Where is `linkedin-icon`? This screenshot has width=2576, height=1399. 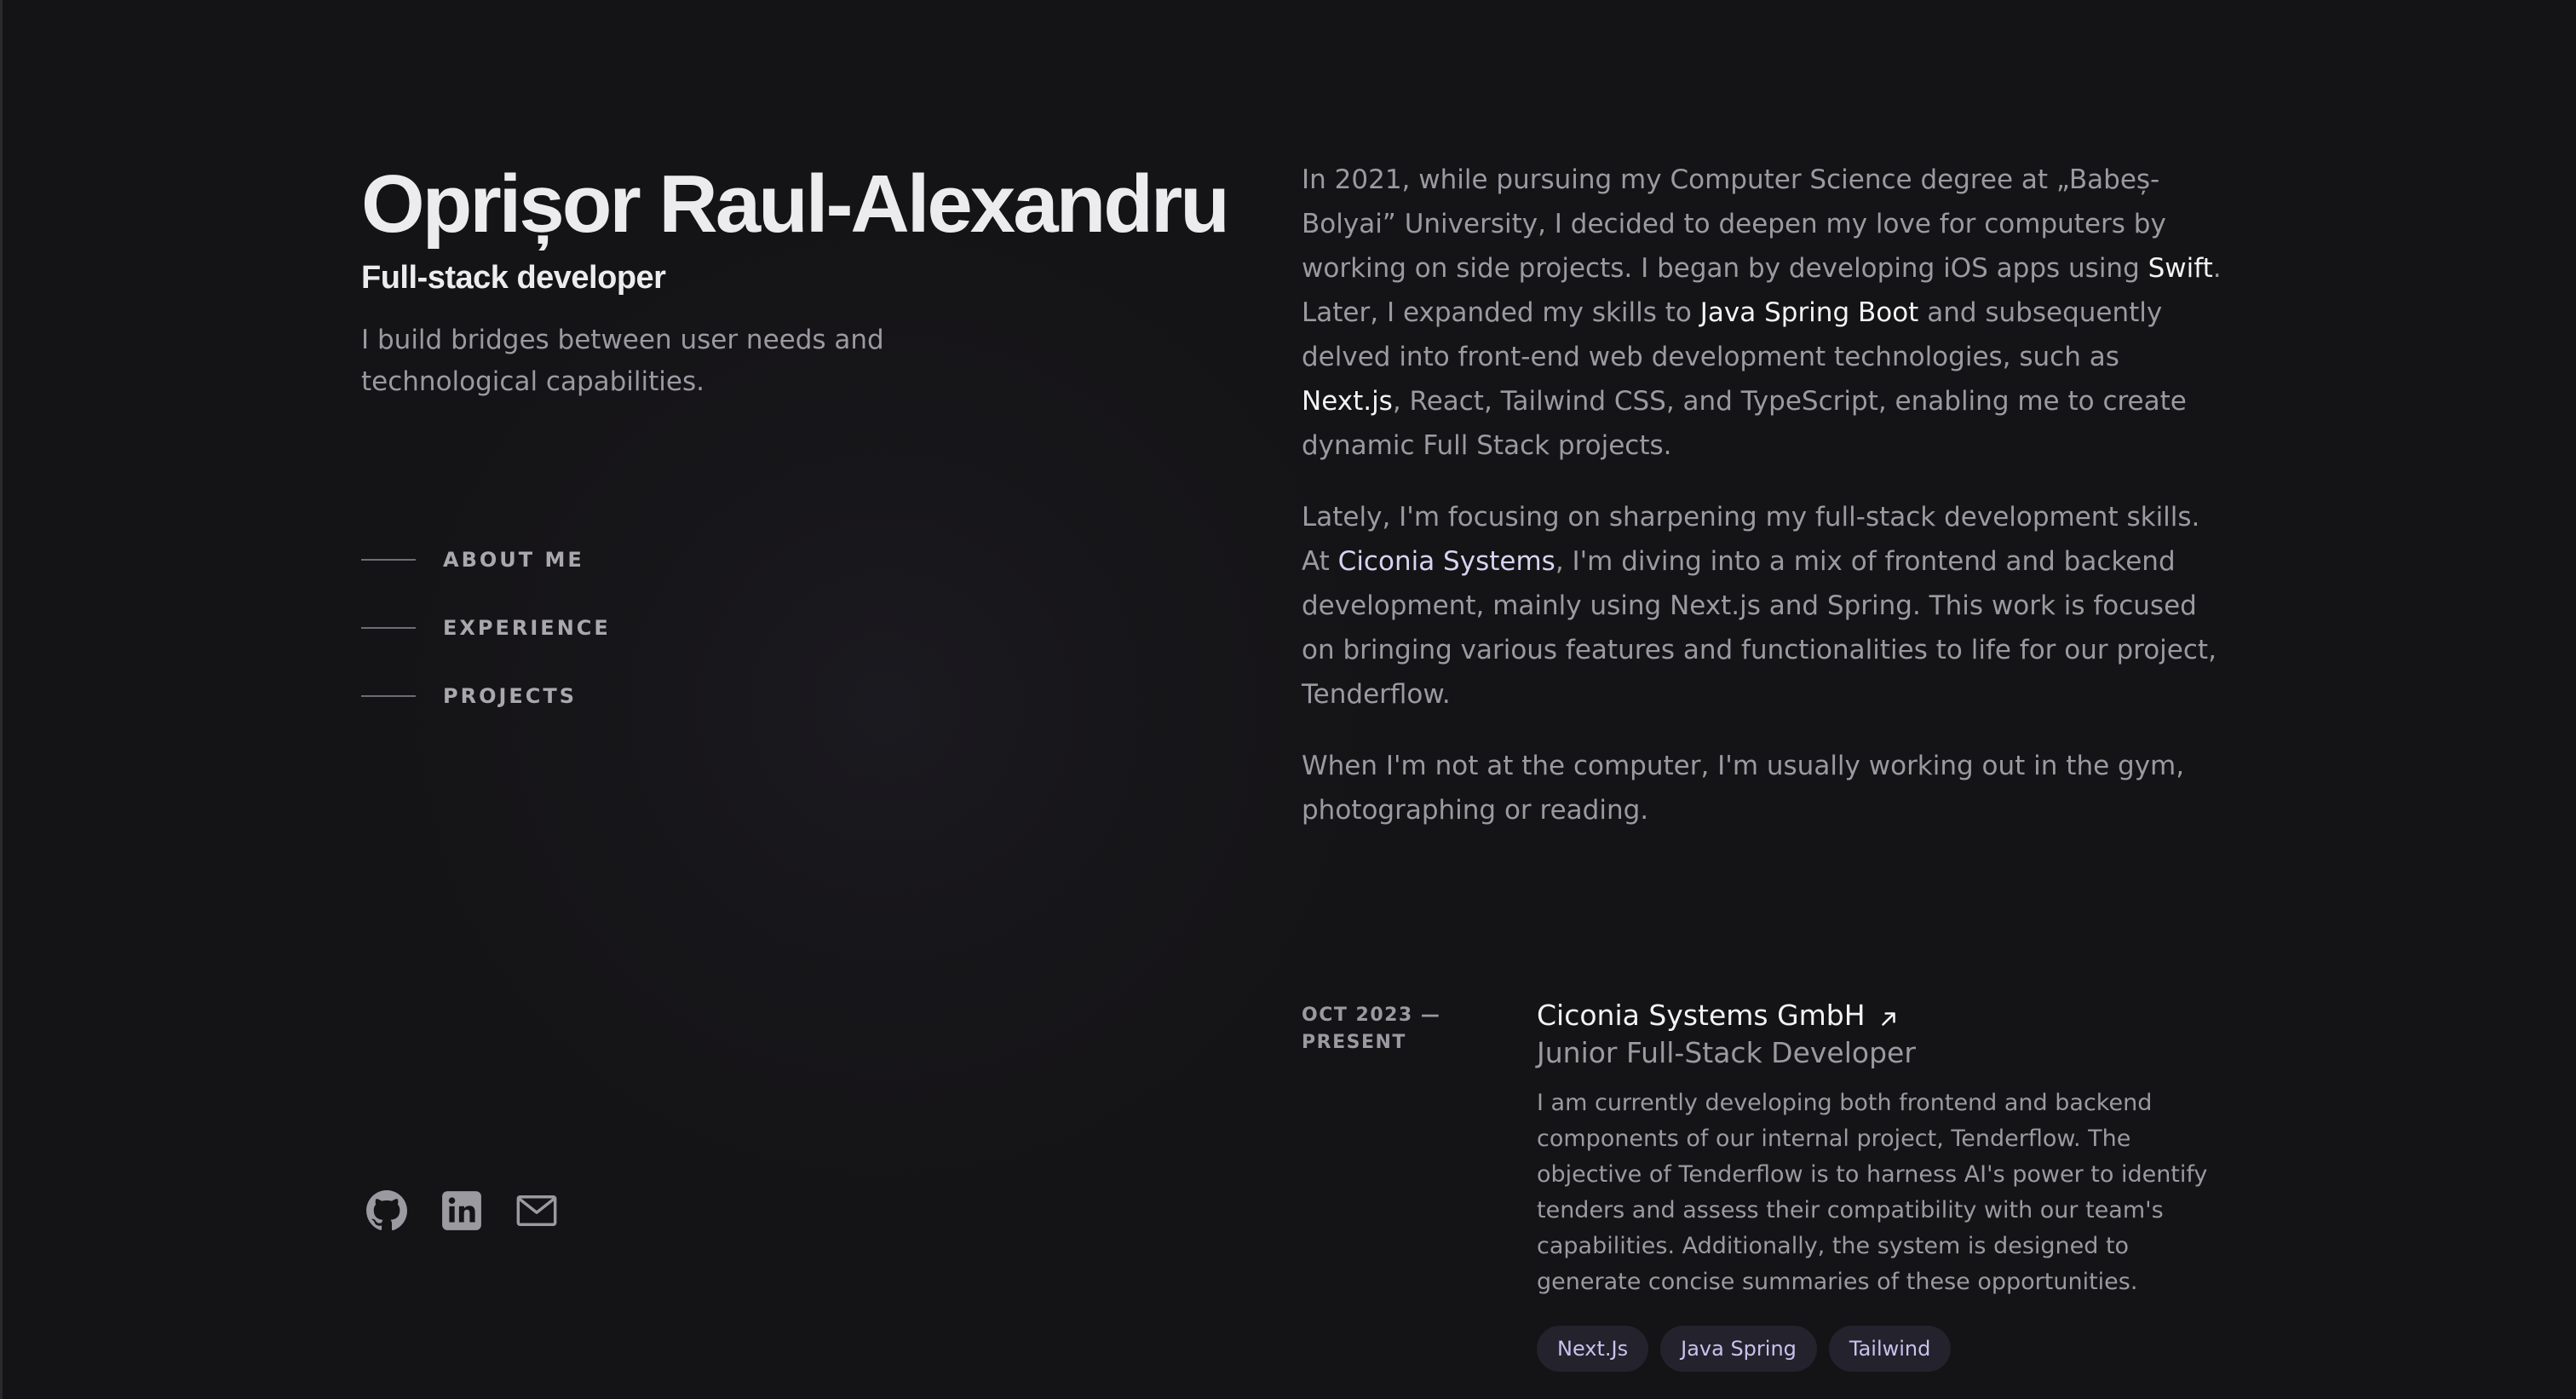
linkedin-icon is located at coordinates (462, 1210).